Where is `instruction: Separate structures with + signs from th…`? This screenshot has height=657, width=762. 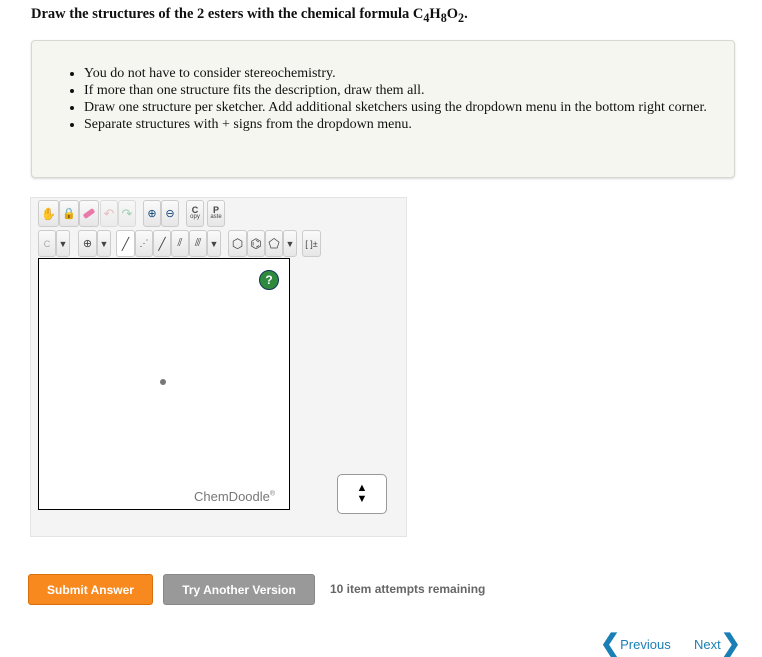
instruction: Separate structures with + signs from th… is located at coordinates (404, 124).